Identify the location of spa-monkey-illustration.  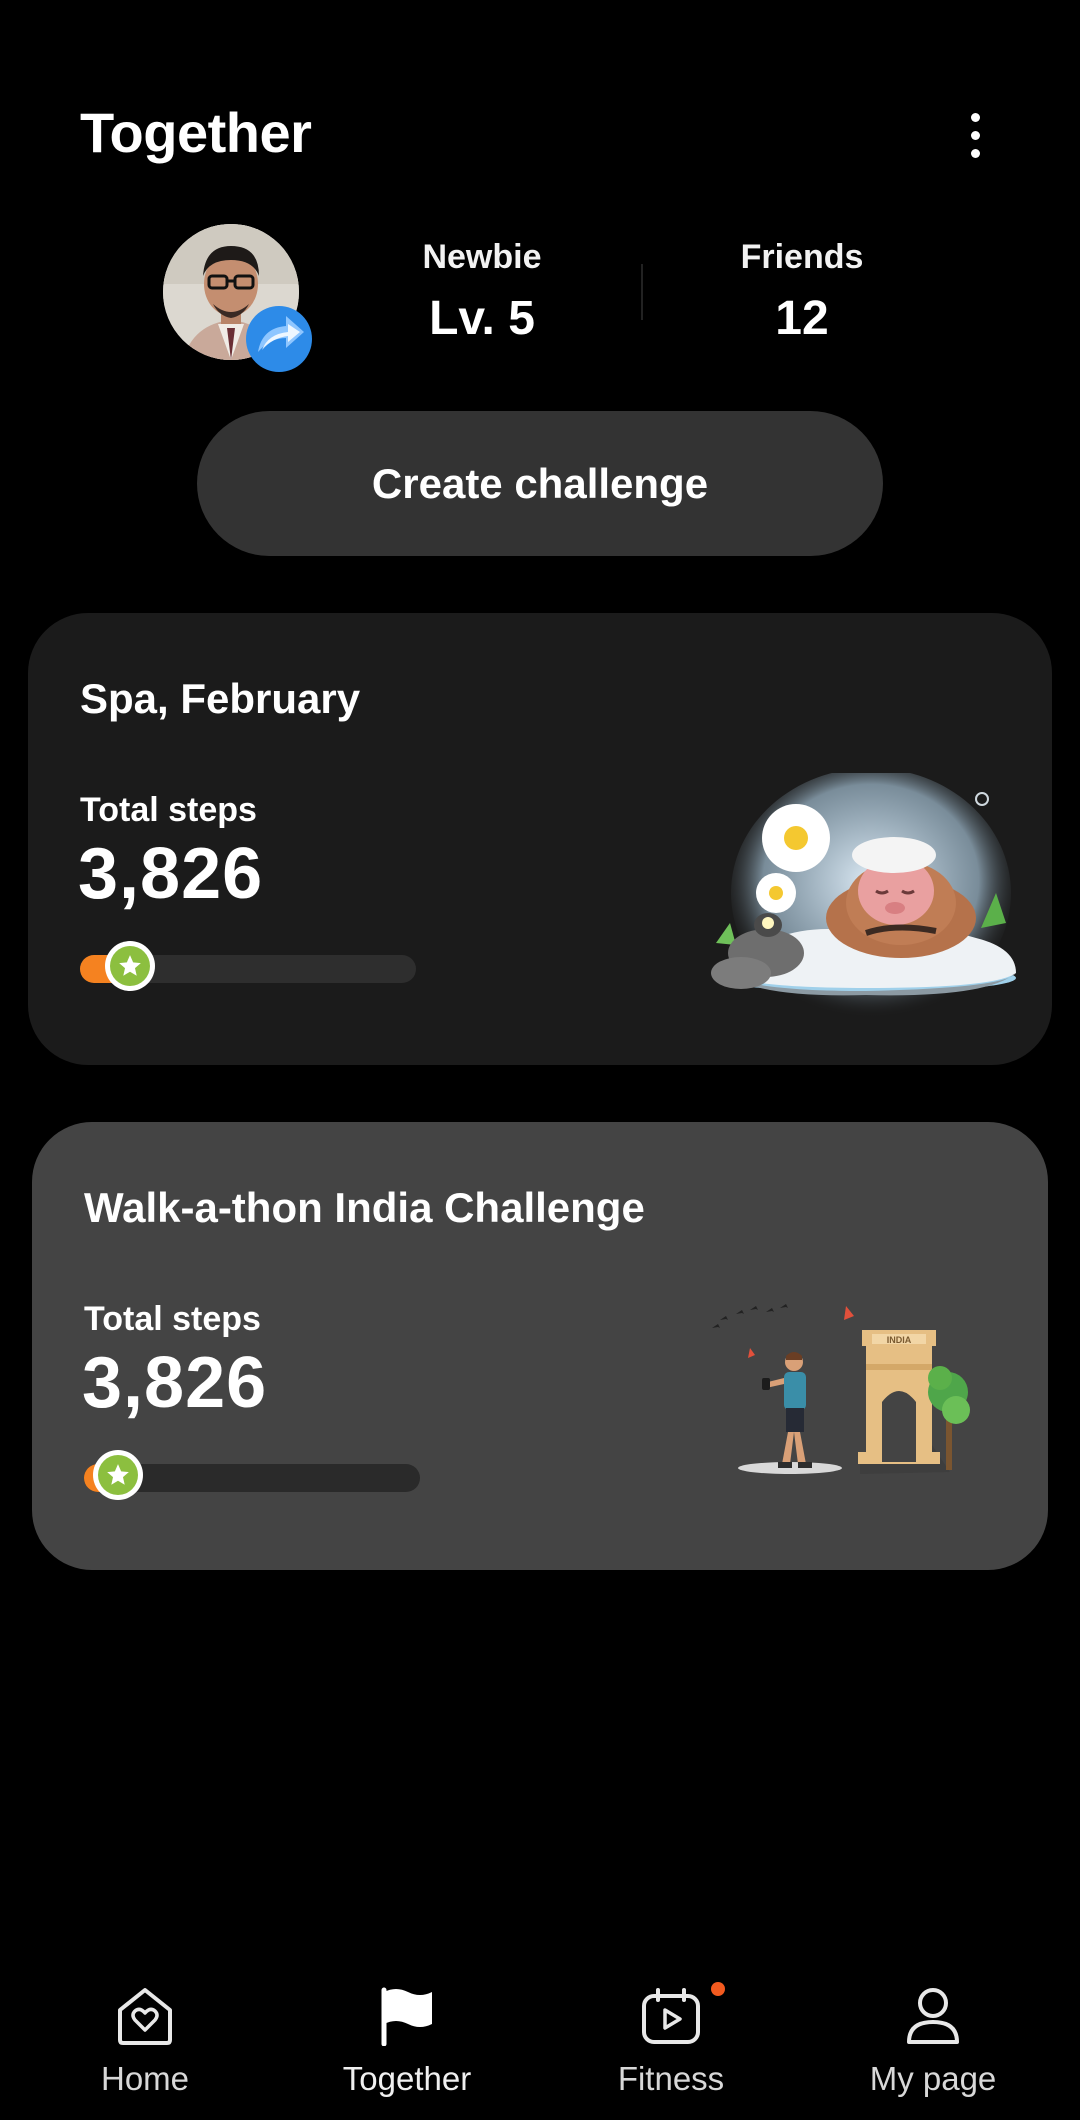
(866, 900).